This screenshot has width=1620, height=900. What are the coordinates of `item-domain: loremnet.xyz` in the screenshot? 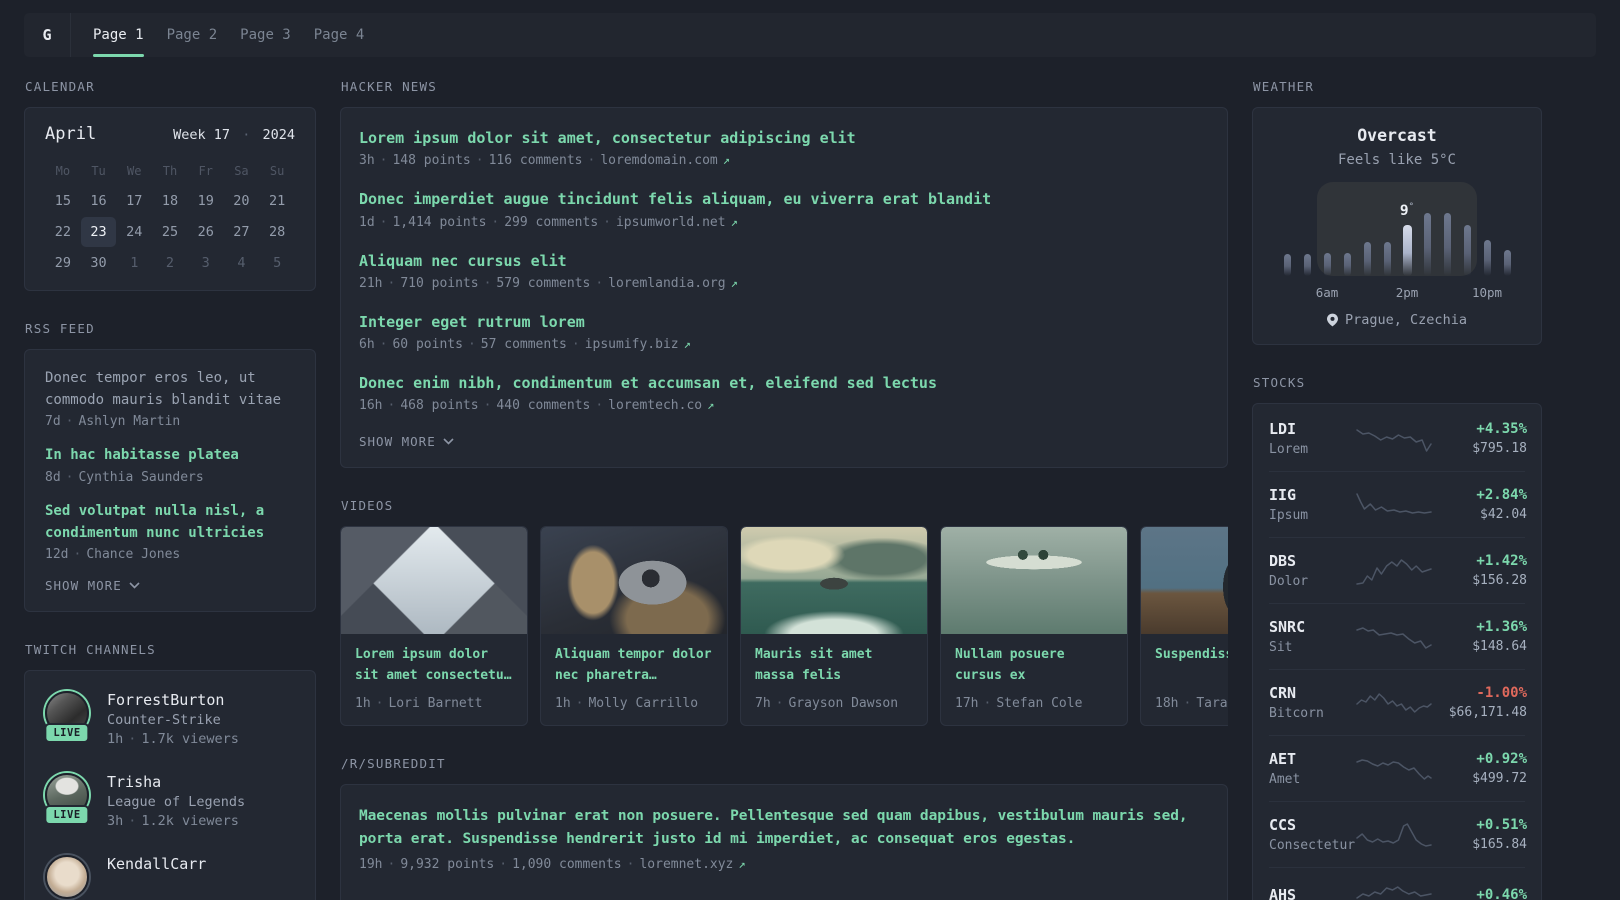 It's located at (686, 864).